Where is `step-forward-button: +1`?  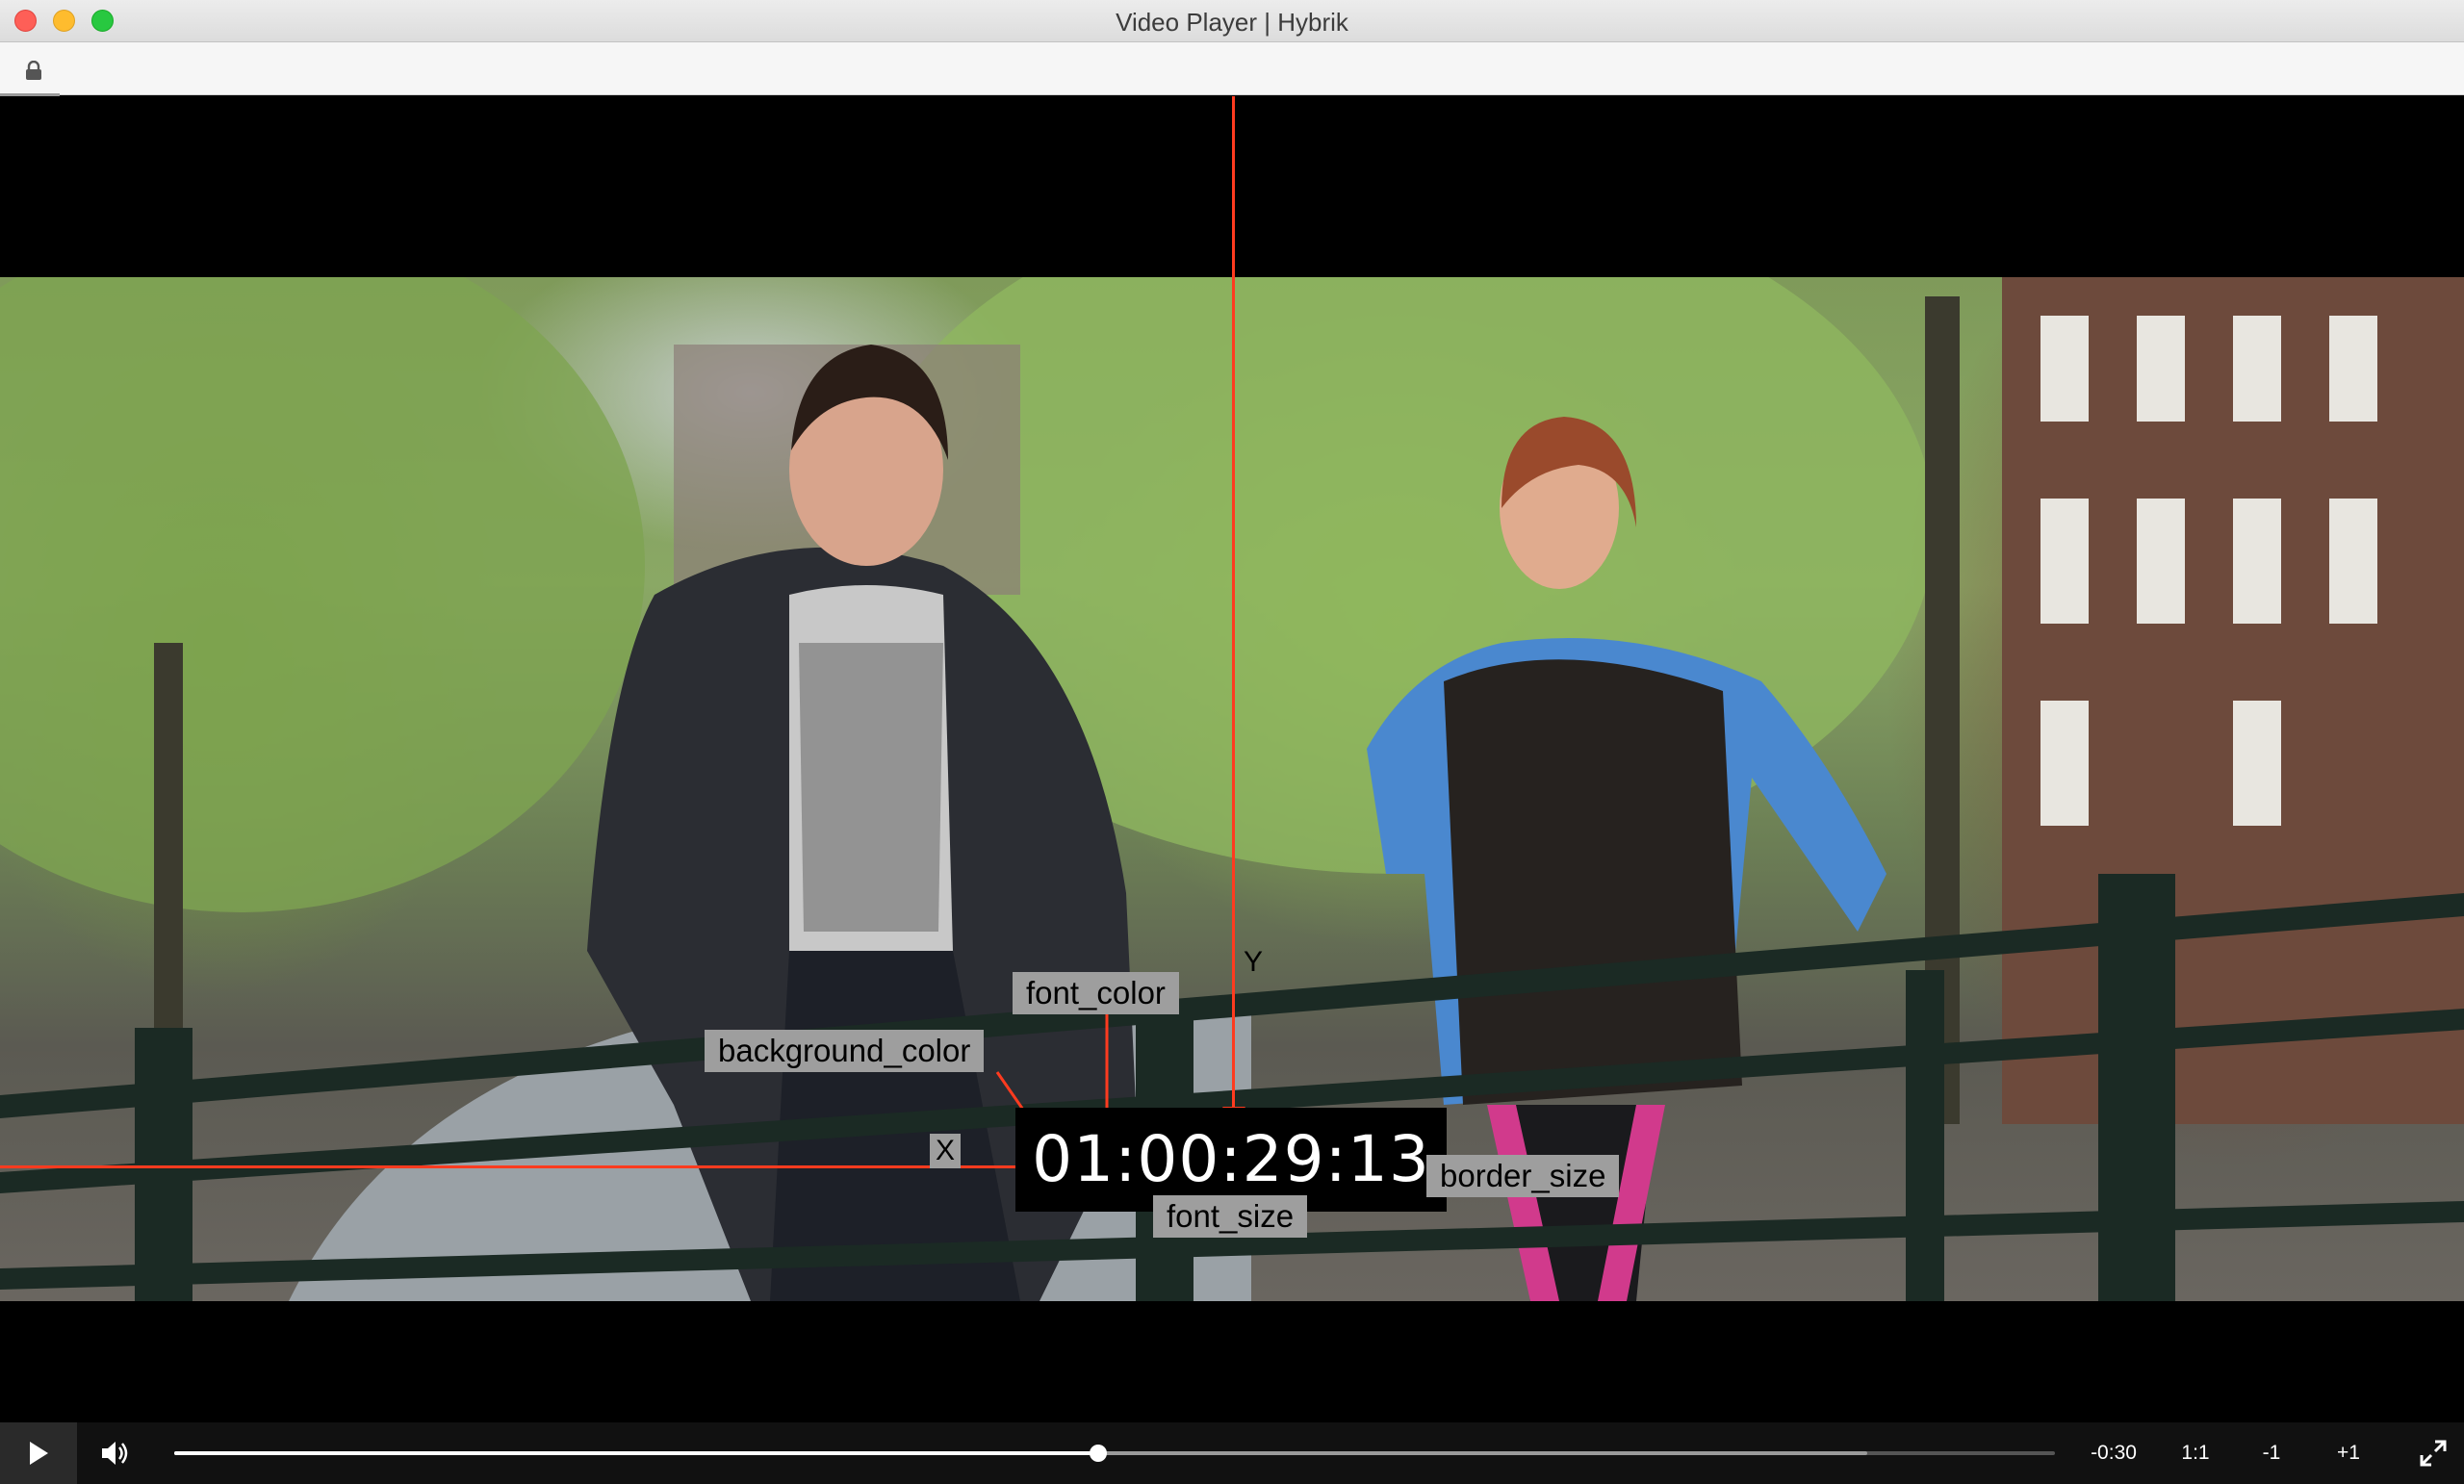 step-forward-button: +1 is located at coordinates (2348, 1453).